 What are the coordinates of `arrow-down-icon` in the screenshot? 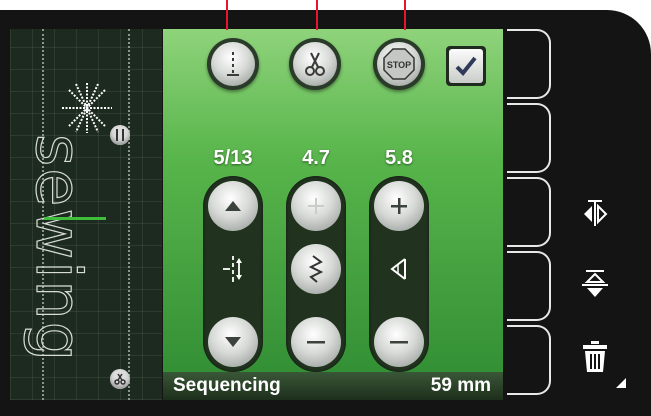 It's located at (233, 342).